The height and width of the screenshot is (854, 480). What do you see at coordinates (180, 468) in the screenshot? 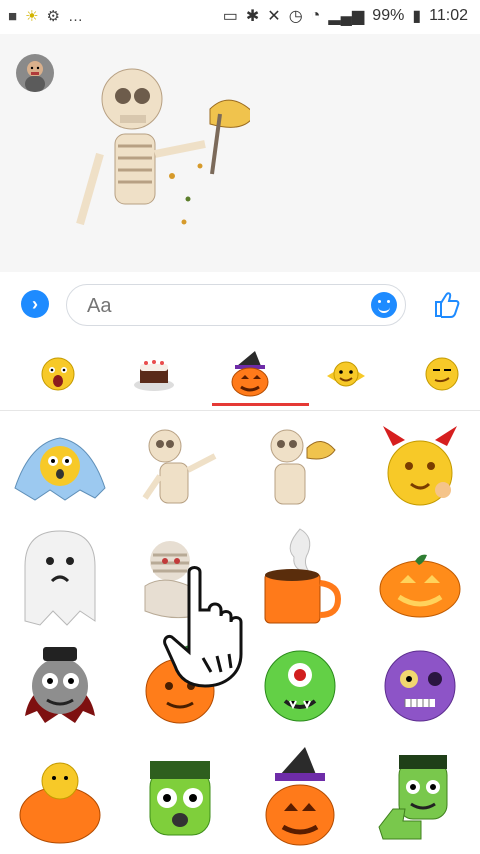
I see `sticker-skeleton-dancing` at bounding box center [180, 468].